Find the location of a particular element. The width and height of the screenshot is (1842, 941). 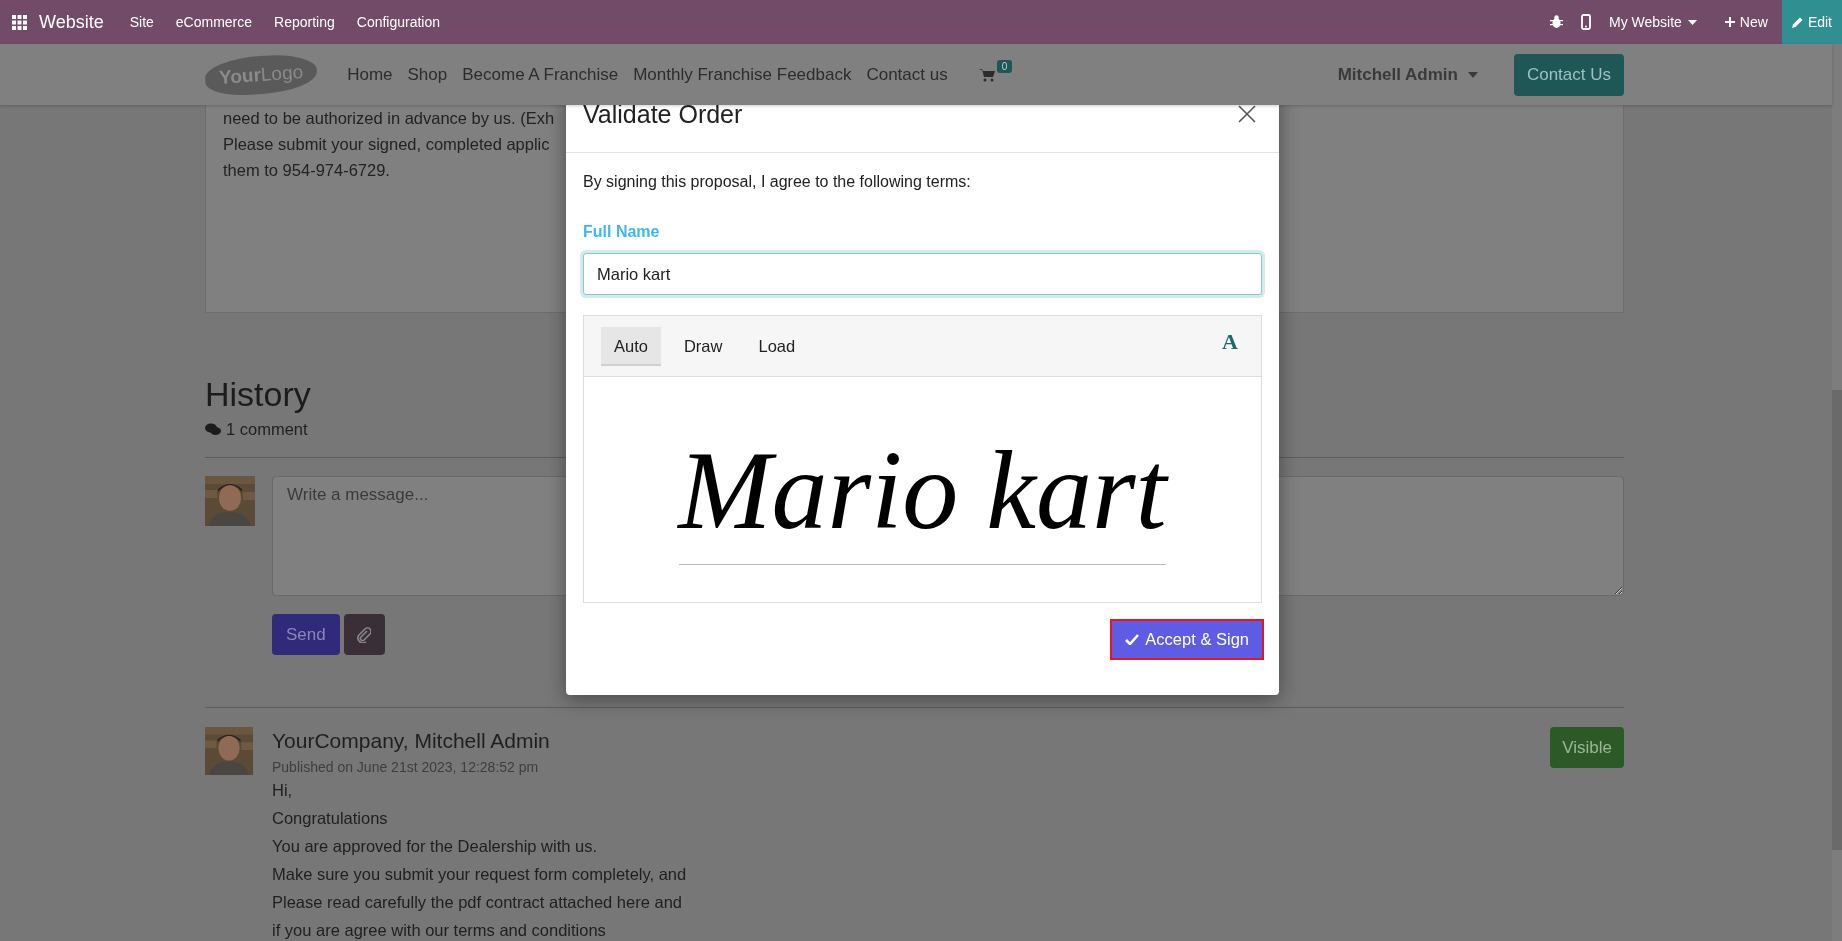

message-text: Hi, is located at coordinates (283, 790).